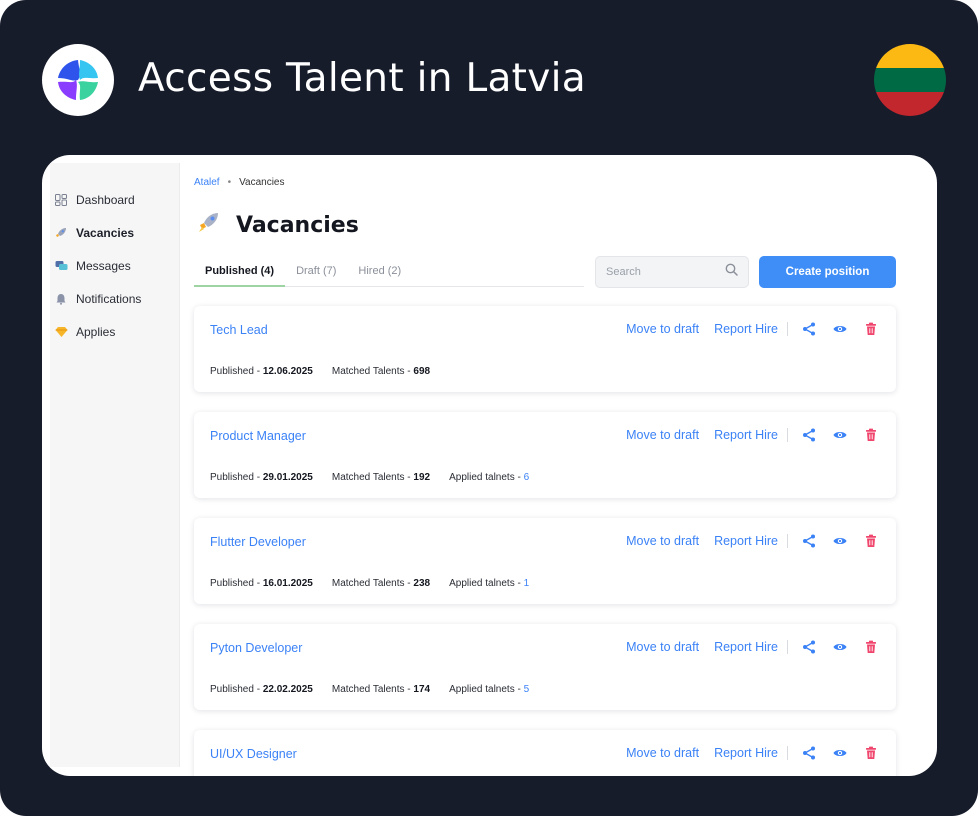 This screenshot has height=816, width=978. I want to click on dashboard-icon, so click(61, 200).